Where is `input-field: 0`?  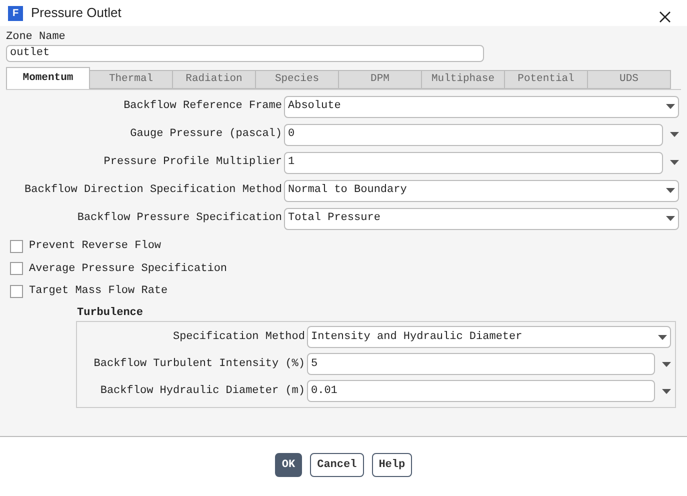
input-field: 0 is located at coordinates (473, 135).